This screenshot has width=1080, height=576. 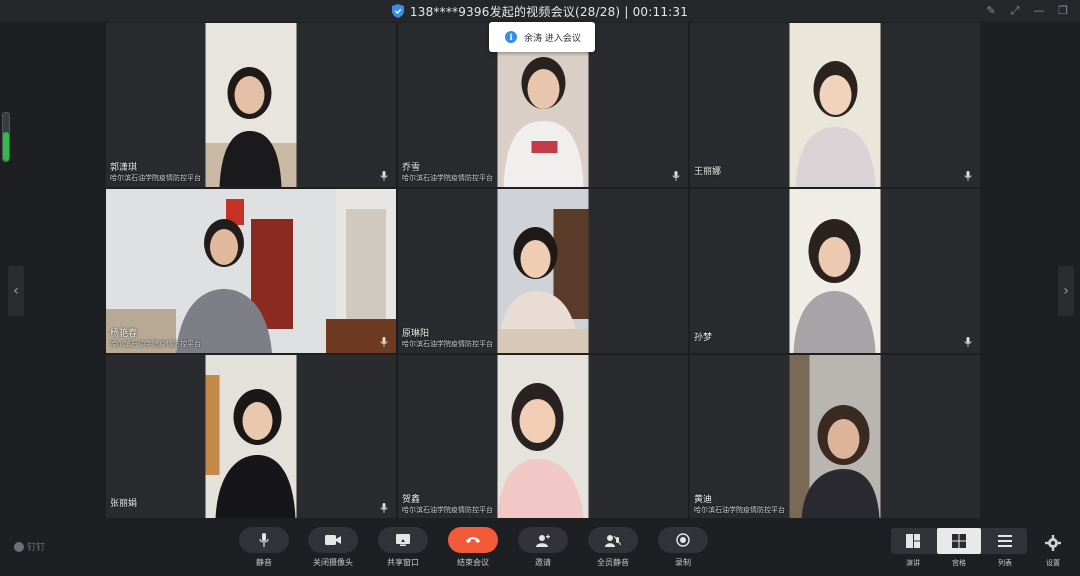 I want to click on end-meeting-label: 结束会议, so click(x=473, y=562).